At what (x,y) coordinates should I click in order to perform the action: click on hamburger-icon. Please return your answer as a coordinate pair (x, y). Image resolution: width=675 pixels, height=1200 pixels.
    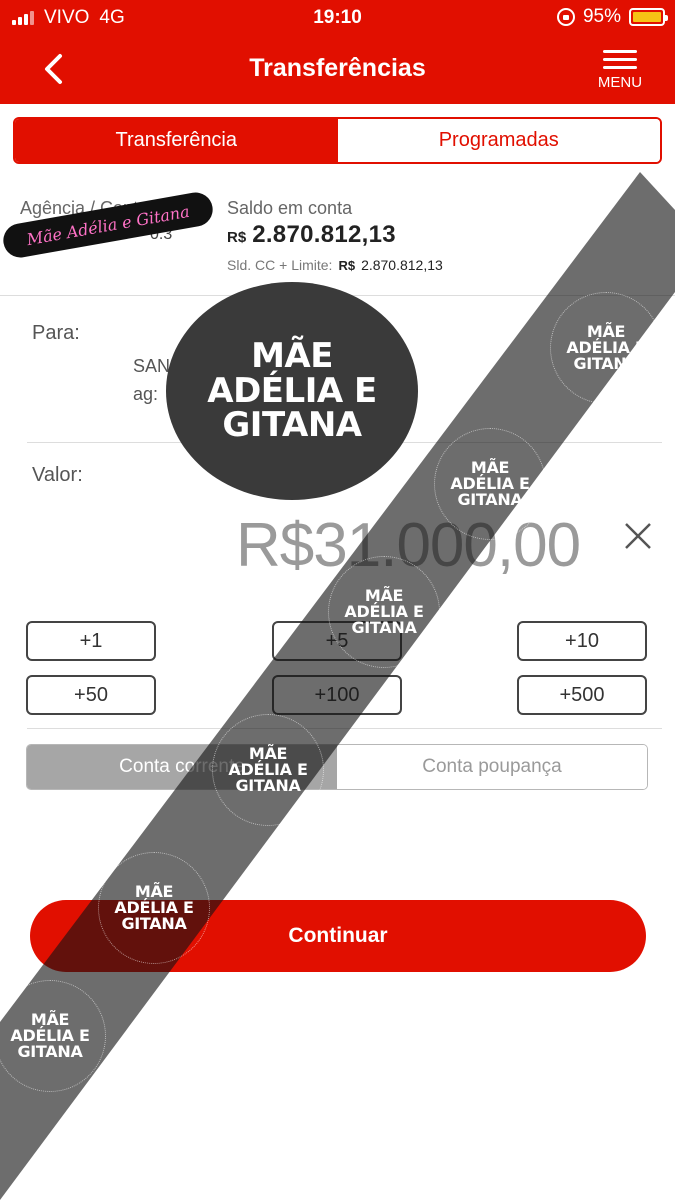
    Looking at the image, I should click on (620, 62).